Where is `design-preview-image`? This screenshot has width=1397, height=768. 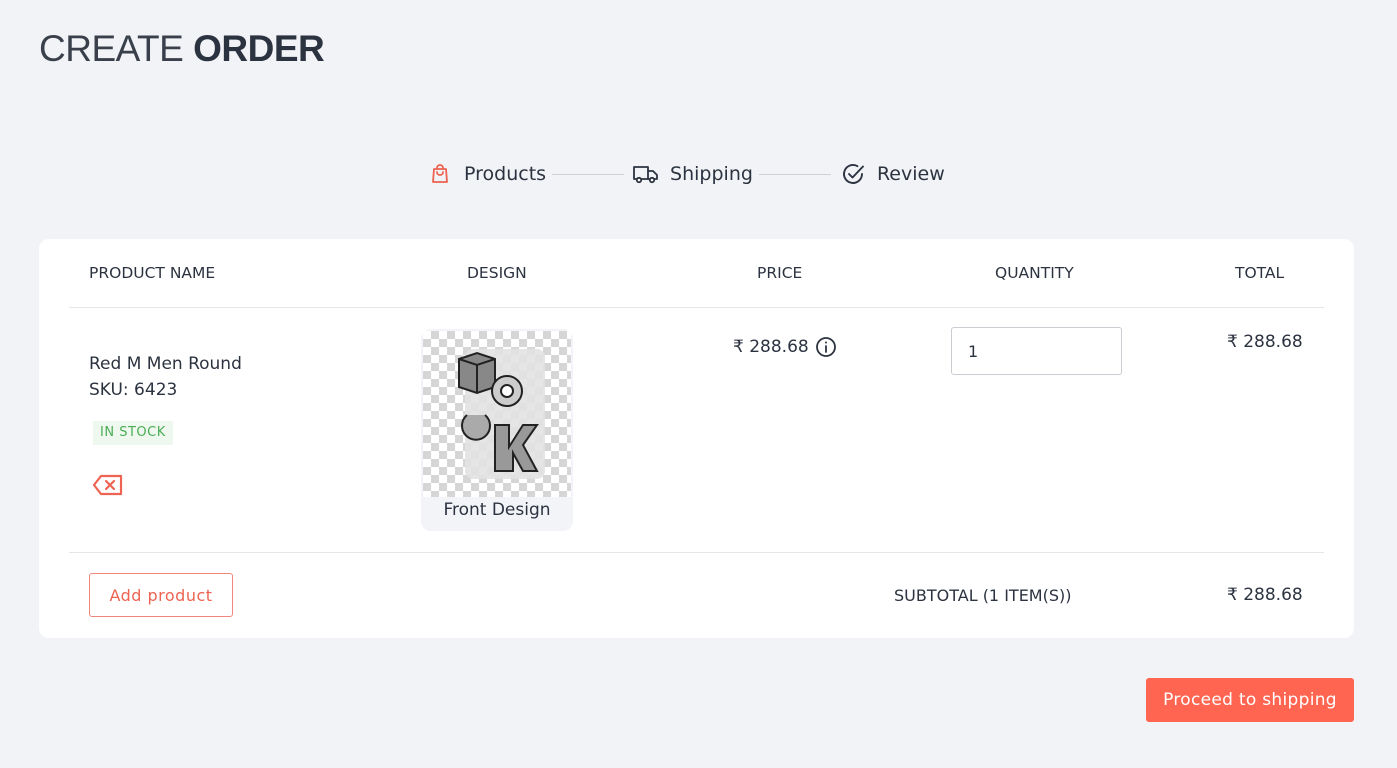 design-preview-image is located at coordinates (497, 414).